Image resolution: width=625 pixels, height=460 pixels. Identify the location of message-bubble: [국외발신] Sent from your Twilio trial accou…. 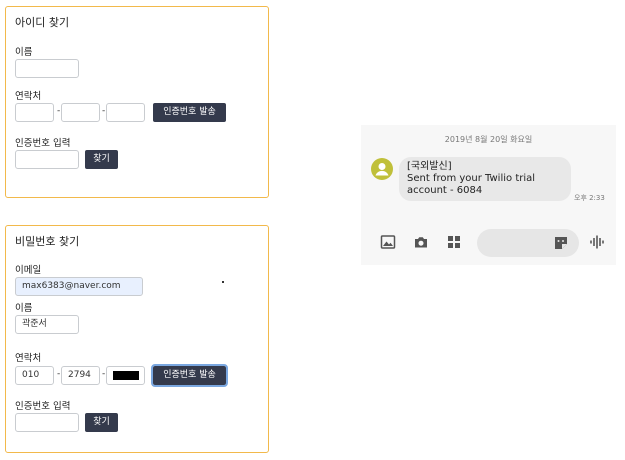
(485, 179).